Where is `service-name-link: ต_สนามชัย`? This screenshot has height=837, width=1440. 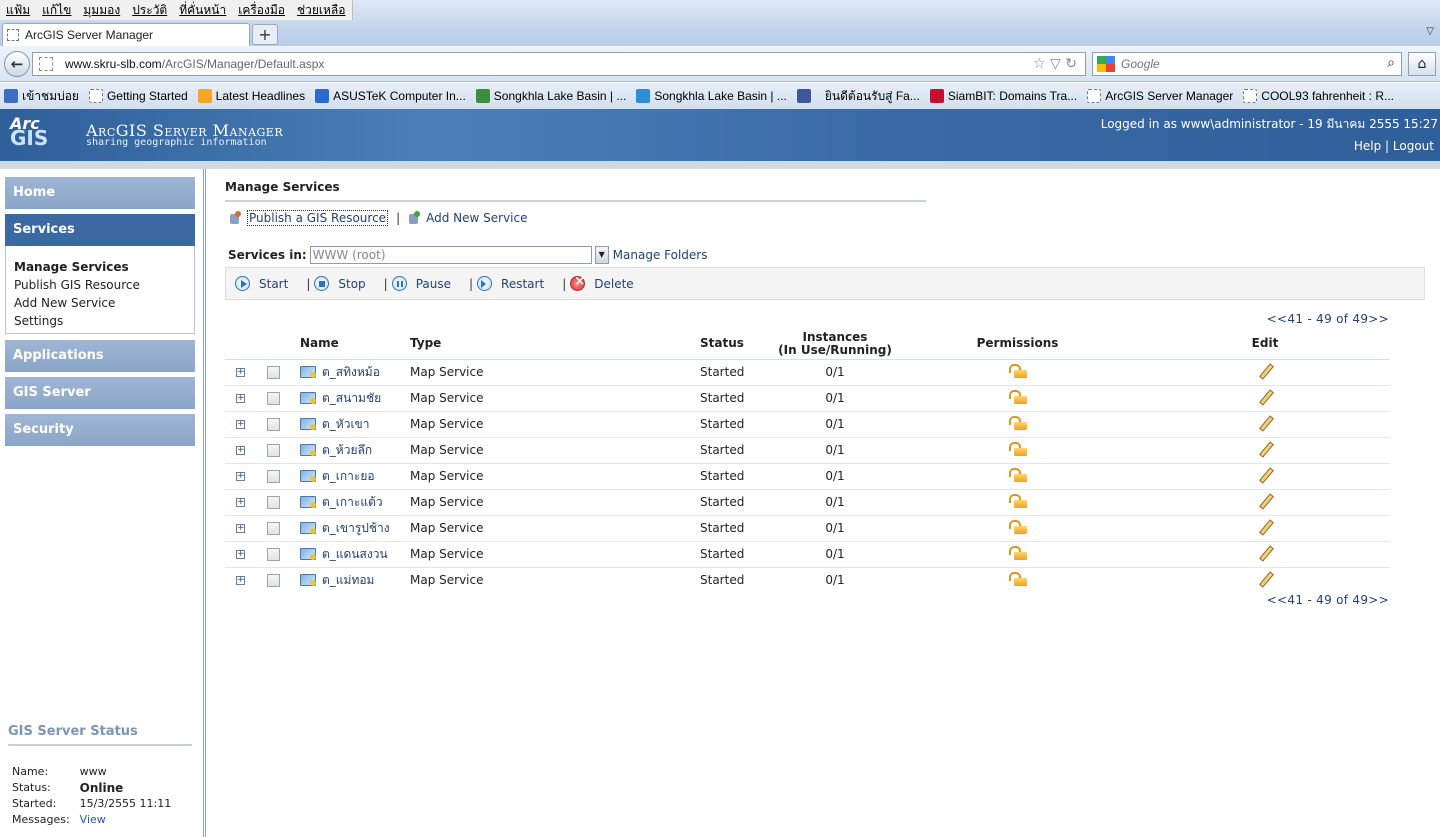
service-name-link: ต_สนามชัย is located at coordinates (355, 398).